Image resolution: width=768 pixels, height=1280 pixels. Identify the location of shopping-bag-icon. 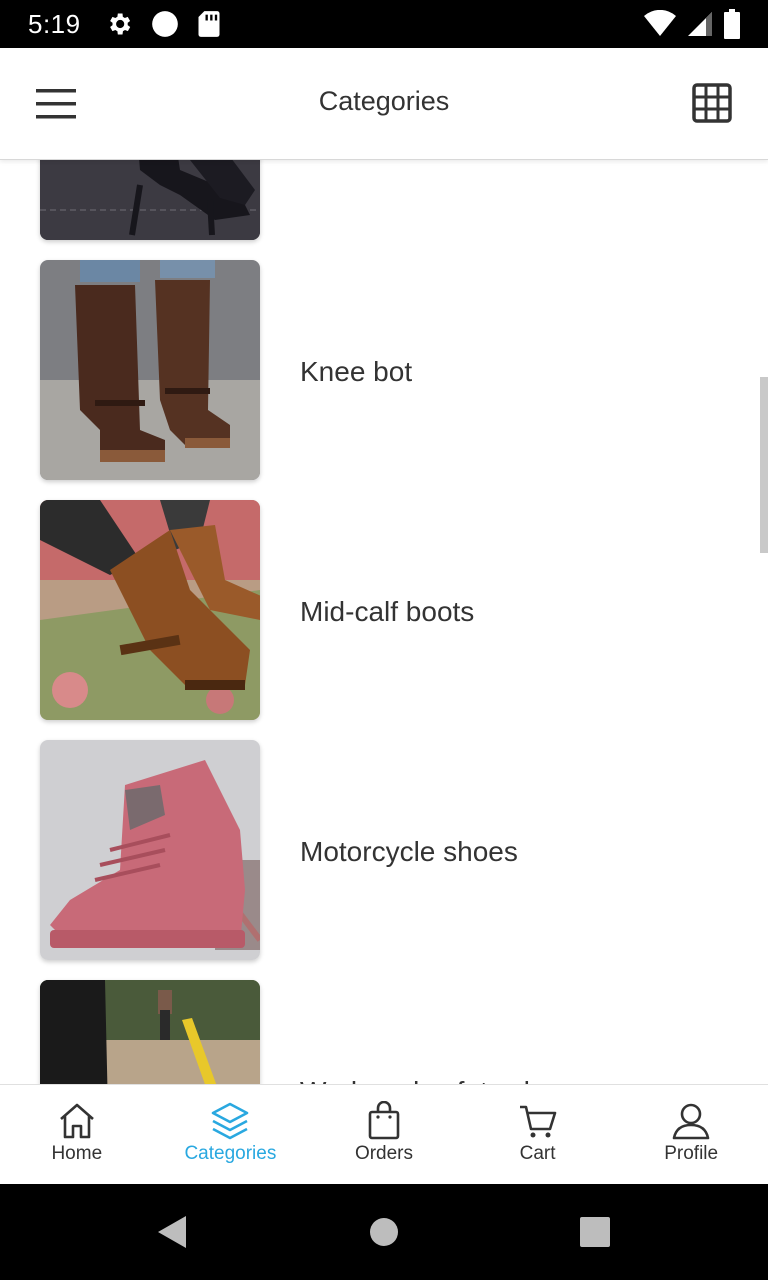
(384, 1120).